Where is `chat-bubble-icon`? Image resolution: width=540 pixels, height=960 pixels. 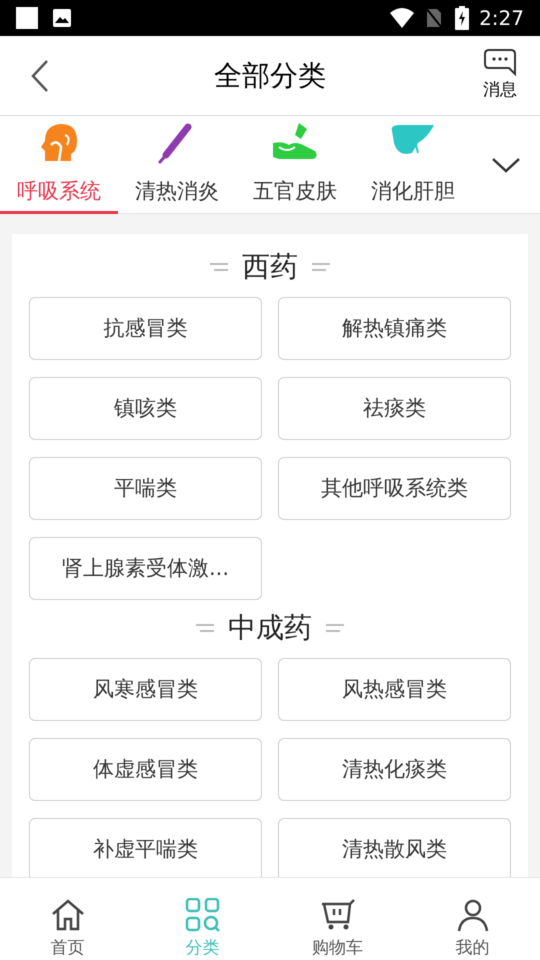
chat-bubble-icon is located at coordinates (500, 62).